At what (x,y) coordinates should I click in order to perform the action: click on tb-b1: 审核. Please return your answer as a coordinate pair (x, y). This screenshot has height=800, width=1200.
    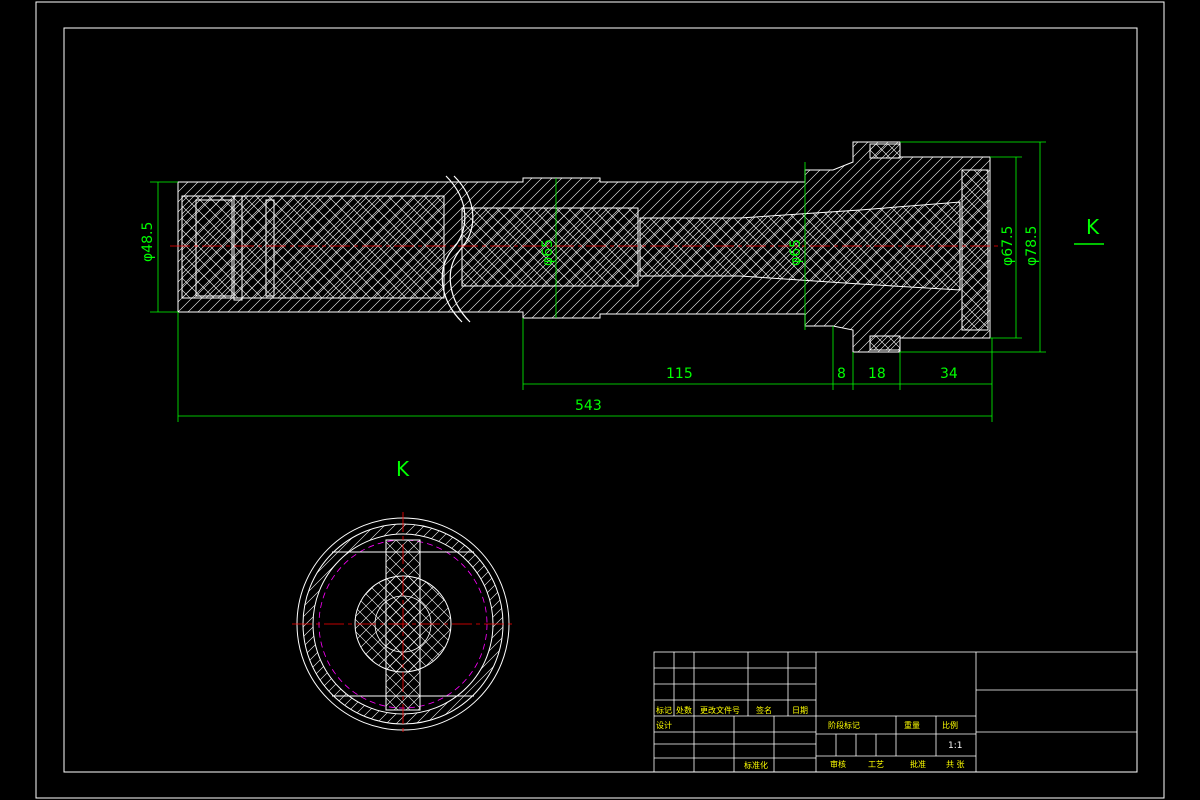
    Looking at the image, I should click on (838, 764).